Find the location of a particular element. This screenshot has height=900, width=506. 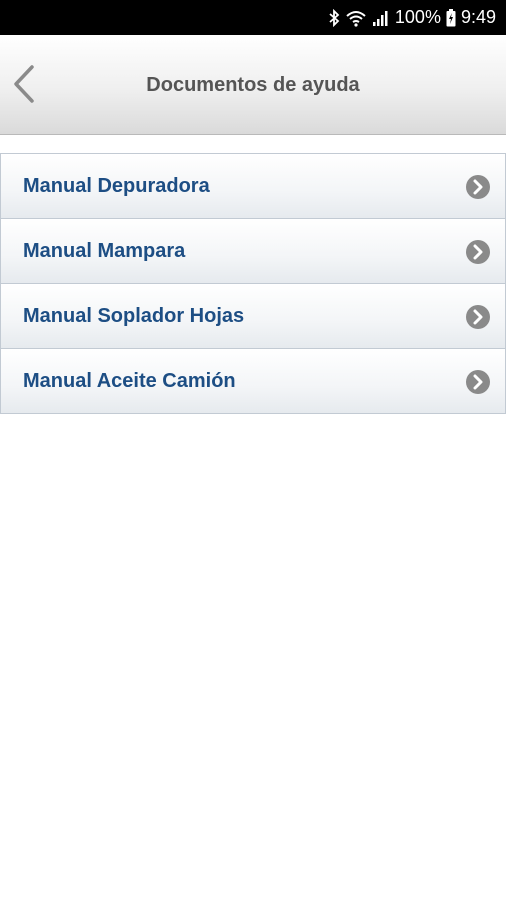

battery-icon is located at coordinates (451, 17).